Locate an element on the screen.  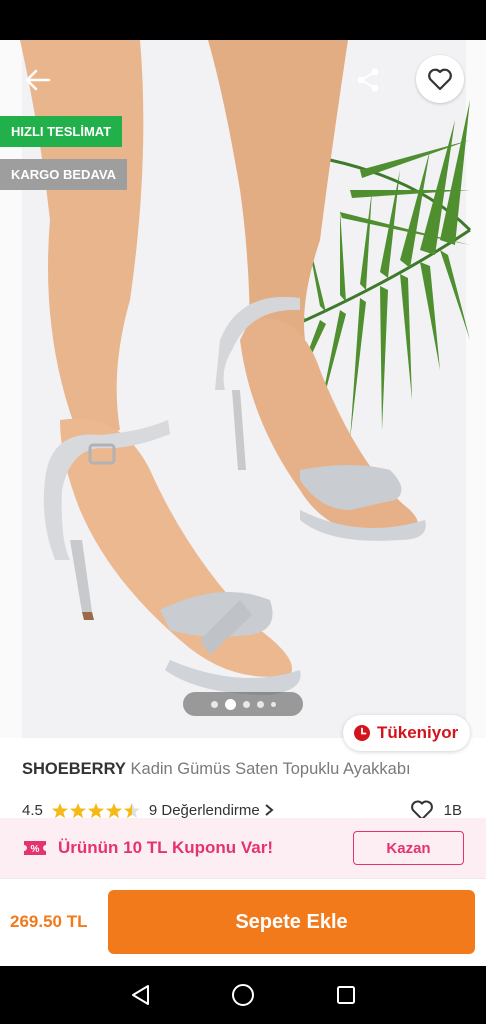
nav-back-button is located at coordinates (140, 995).